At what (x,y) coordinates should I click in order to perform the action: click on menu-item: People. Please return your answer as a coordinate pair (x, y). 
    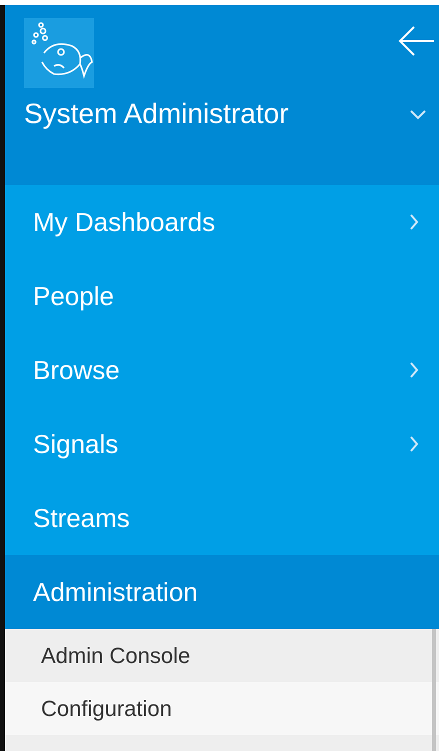
    Looking at the image, I should click on (222, 296).